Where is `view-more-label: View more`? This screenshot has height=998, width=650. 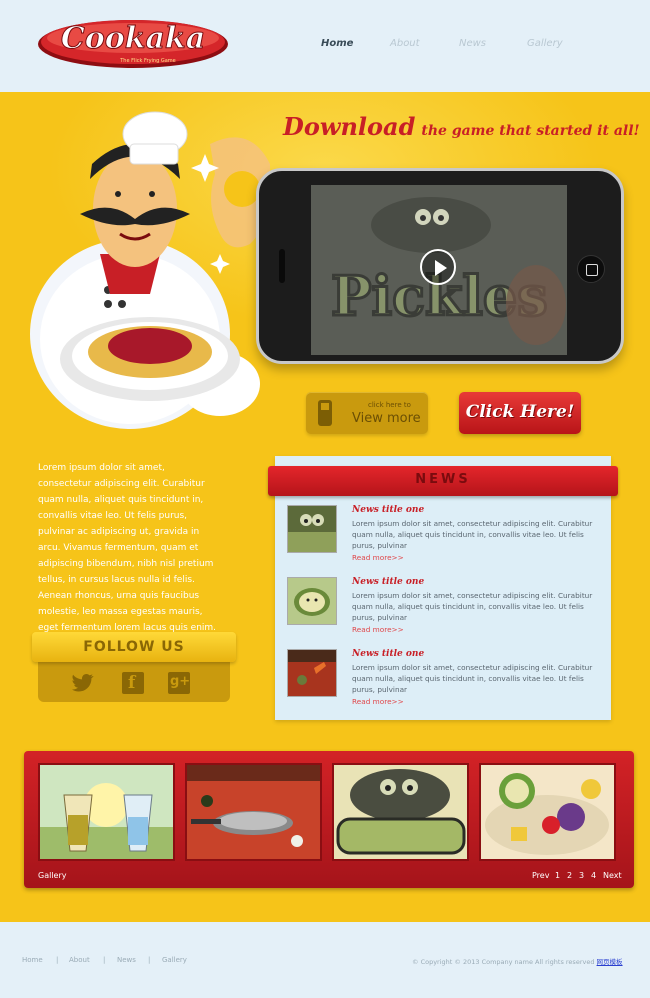
view-more-label: View more is located at coordinates (386, 418).